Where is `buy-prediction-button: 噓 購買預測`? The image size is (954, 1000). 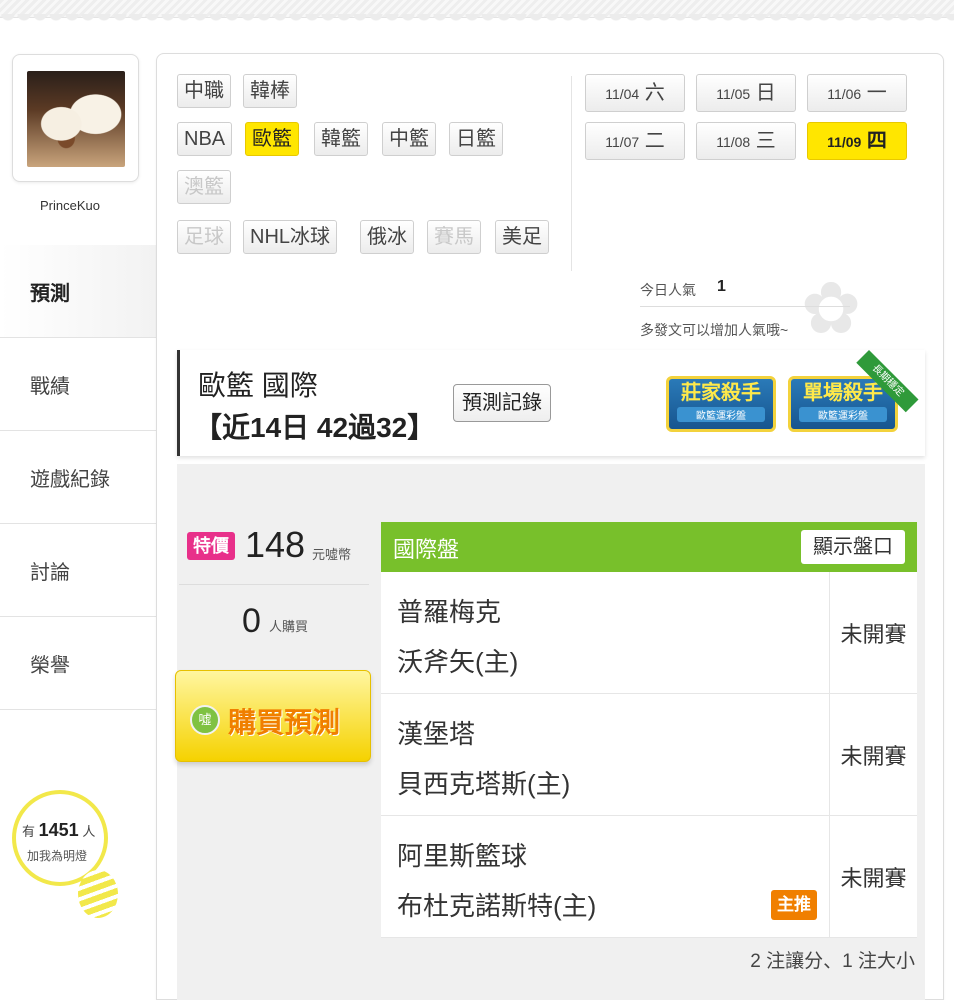 buy-prediction-button: 噓 購買預測 is located at coordinates (273, 716).